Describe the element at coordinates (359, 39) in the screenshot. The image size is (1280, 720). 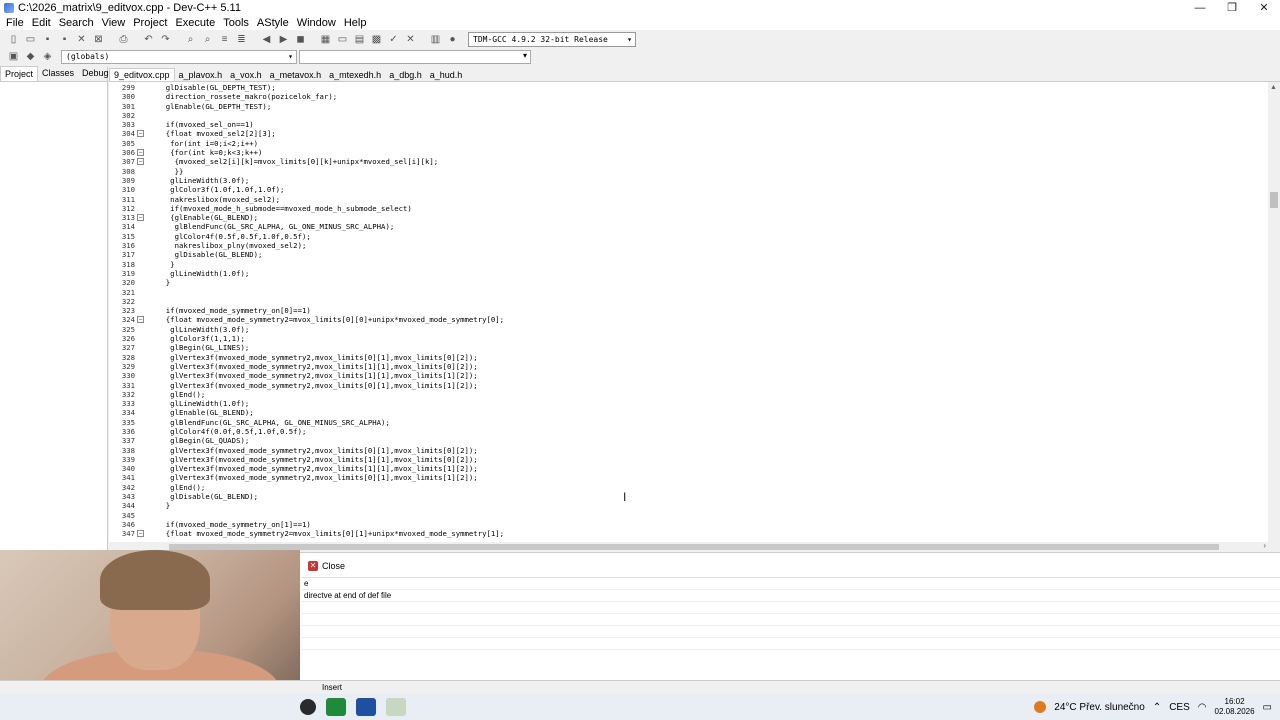
I see `compile-run-icon: ▤` at that location.